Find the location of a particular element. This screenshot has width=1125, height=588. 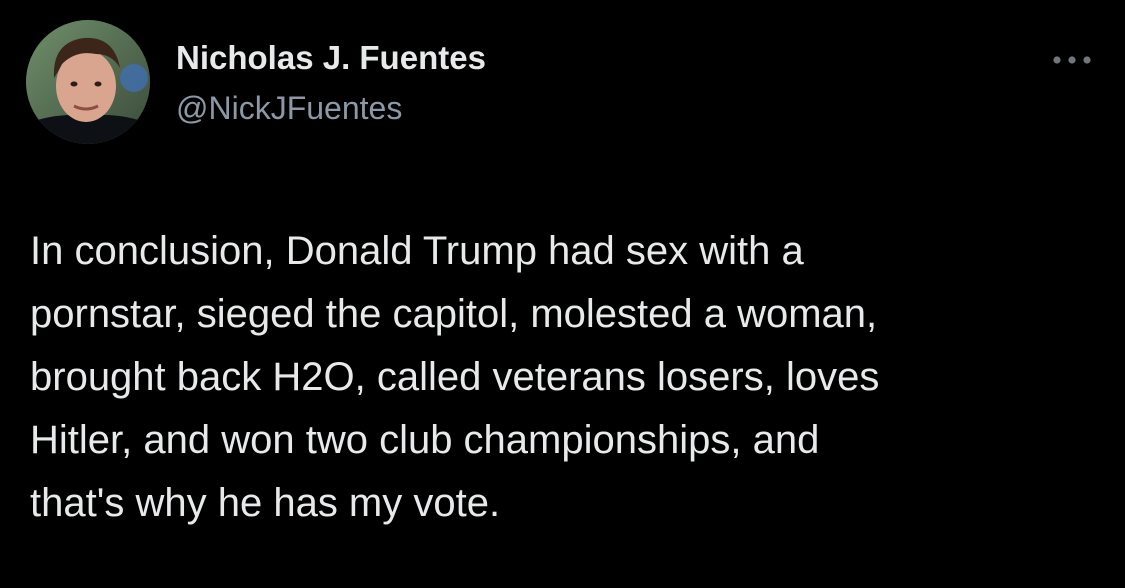

author-display-name: Nicholas J. Fuentes is located at coordinates (331, 58).